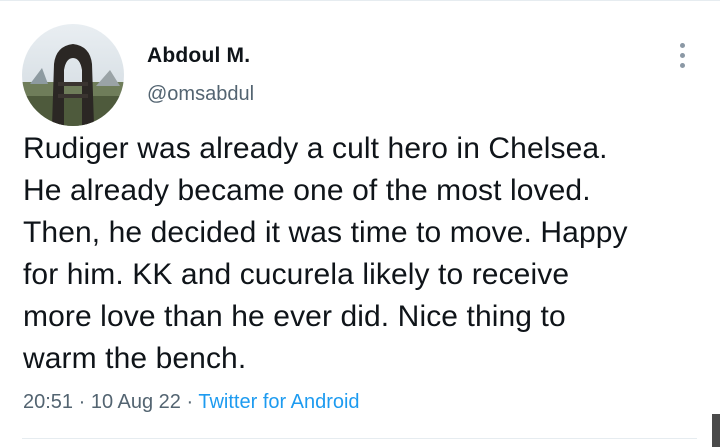 The image size is (720, 447). I want to click on tweet-time: 20:51, so click(48, 402).